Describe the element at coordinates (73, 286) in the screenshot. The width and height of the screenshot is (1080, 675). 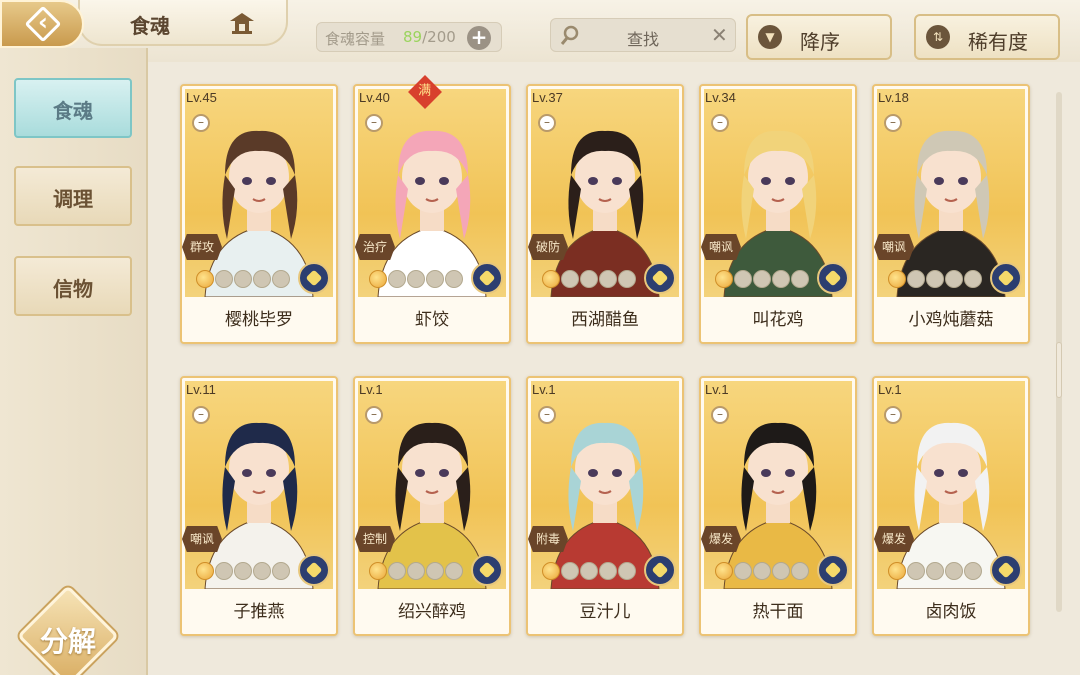
I see `sidebar-tab-tokens: 信物` at that location.